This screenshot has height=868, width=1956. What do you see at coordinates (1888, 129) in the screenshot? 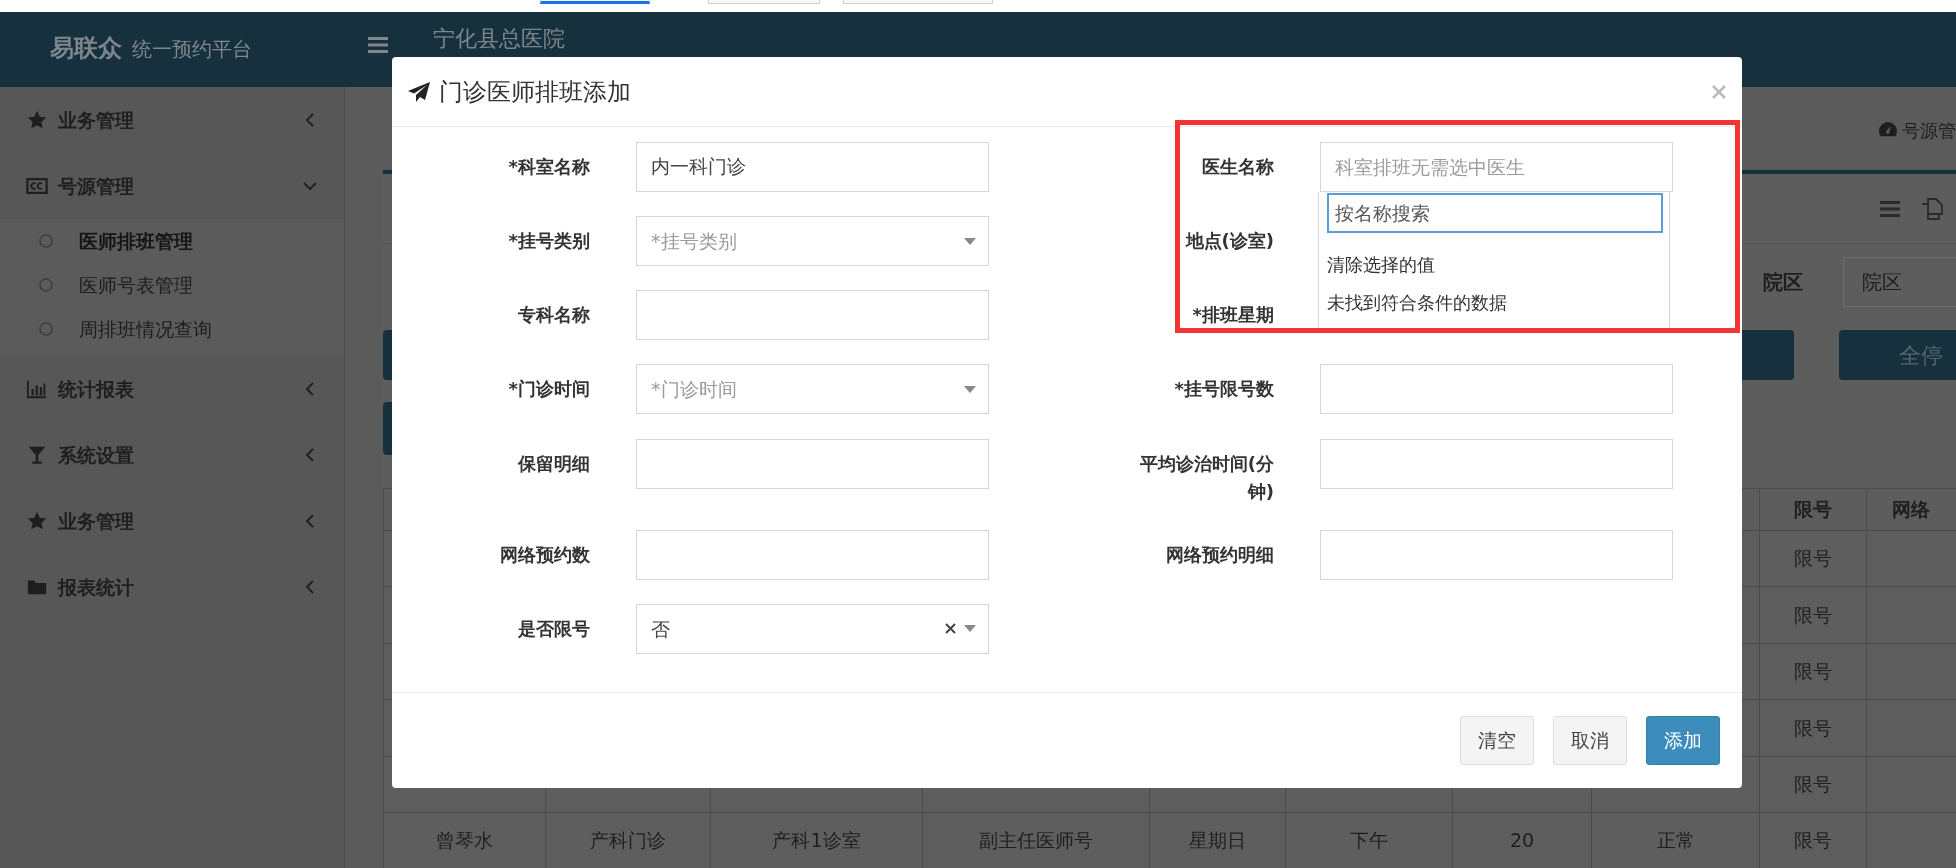
I see `gauge-icon` at bounding box center [1888, 129].